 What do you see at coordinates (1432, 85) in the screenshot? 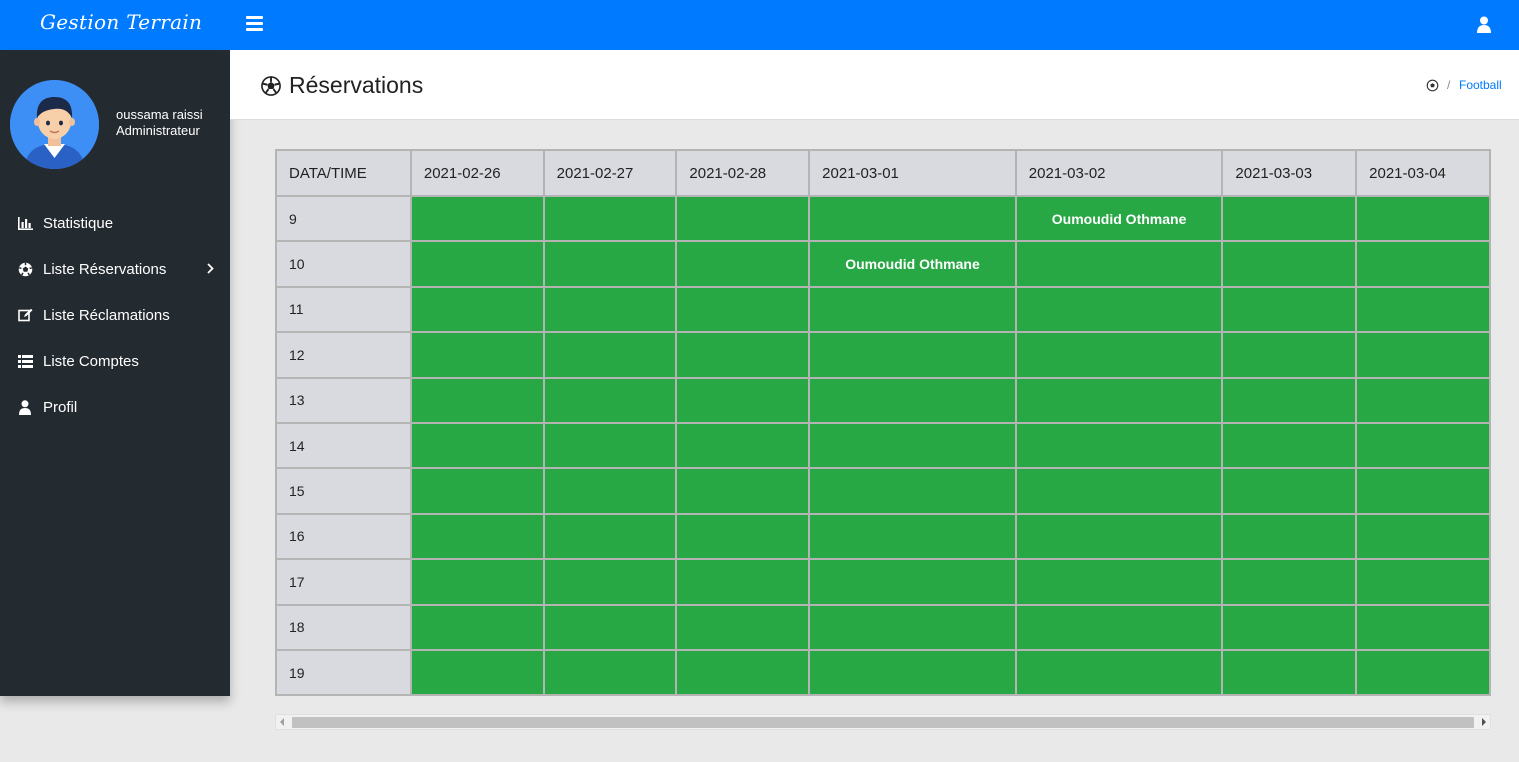
I see `soccer-ball-icon` at bounding box center [1432, 85].